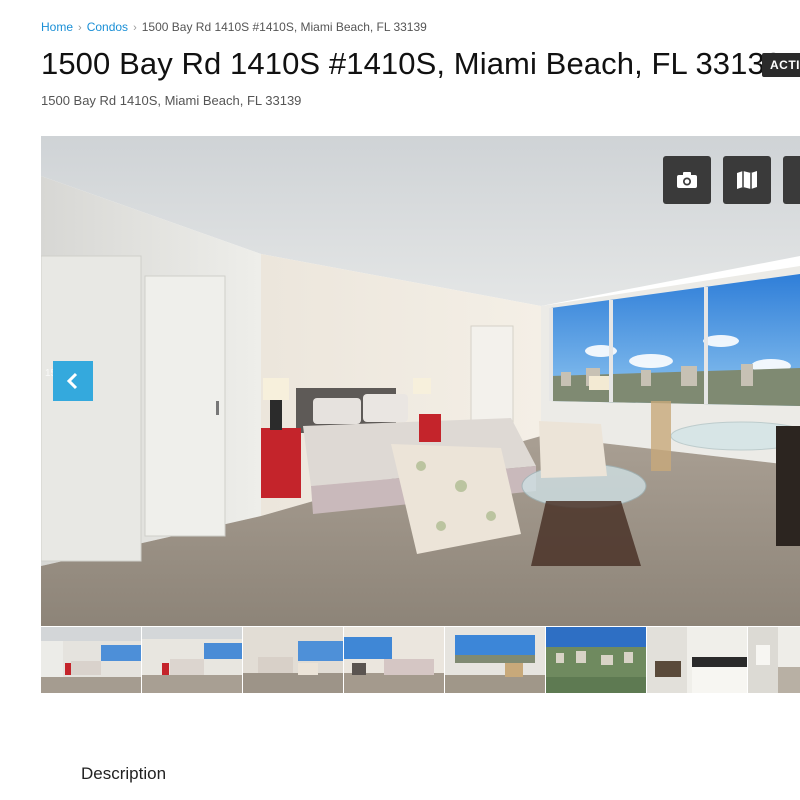 This screenshot has width=800, height=800. I want to click on photos-button, so click(687, 180).